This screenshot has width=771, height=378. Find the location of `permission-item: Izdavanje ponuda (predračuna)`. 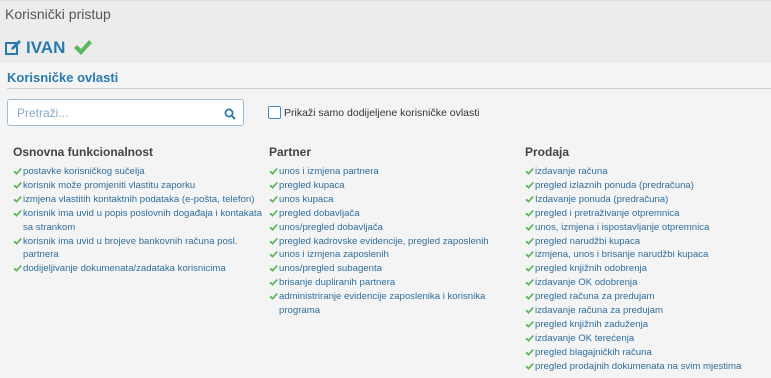

permission-item: Izdavanje ponuda (predračuna) is located at coordinates (648, 200).